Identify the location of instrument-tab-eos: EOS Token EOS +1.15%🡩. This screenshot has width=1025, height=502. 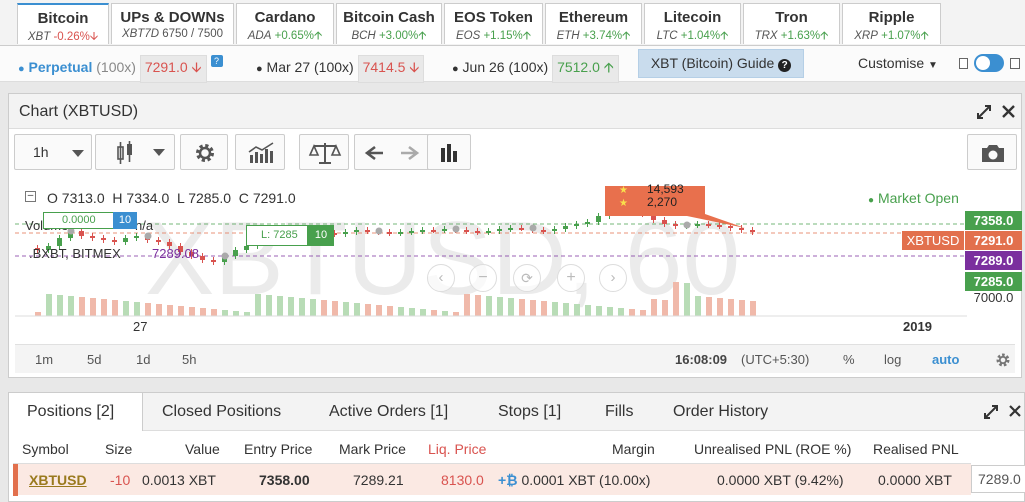
(493, 23).